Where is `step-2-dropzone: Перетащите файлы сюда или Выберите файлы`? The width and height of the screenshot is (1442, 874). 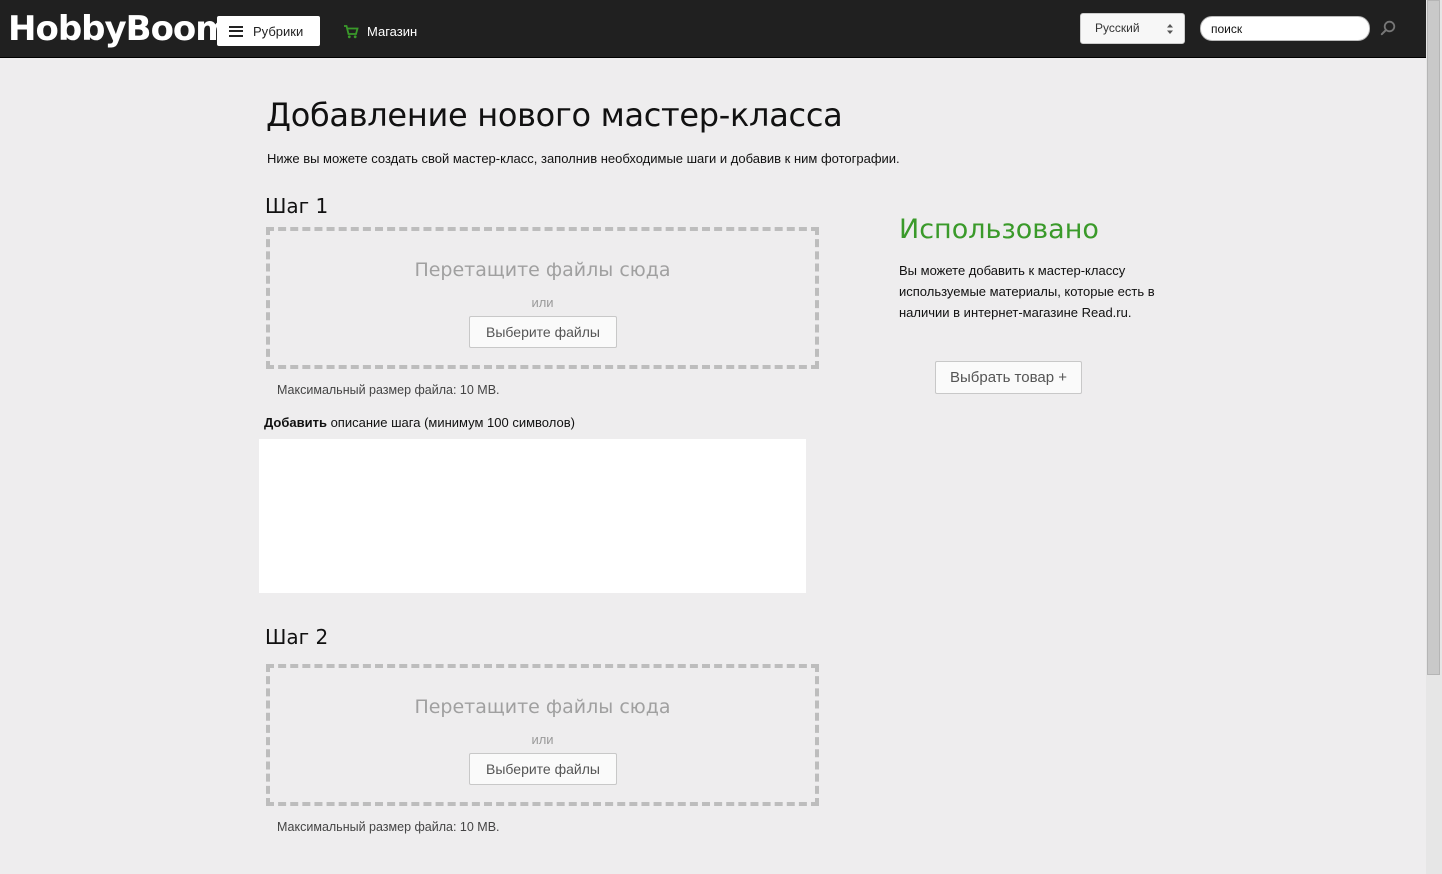 step-2-dropzone: Перетащите файлы сюда или Выберите файлы is located at coordinates (542, 735).